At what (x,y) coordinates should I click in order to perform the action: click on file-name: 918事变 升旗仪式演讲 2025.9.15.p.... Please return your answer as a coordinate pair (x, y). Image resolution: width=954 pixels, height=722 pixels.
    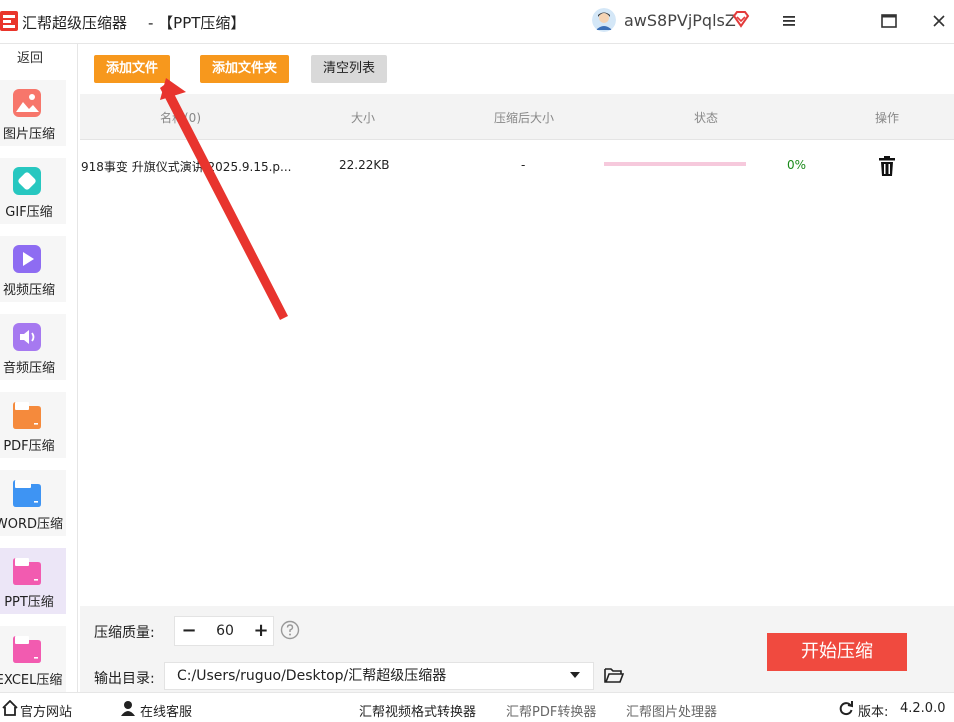
    Looking at the image, I should click on (186, 167).